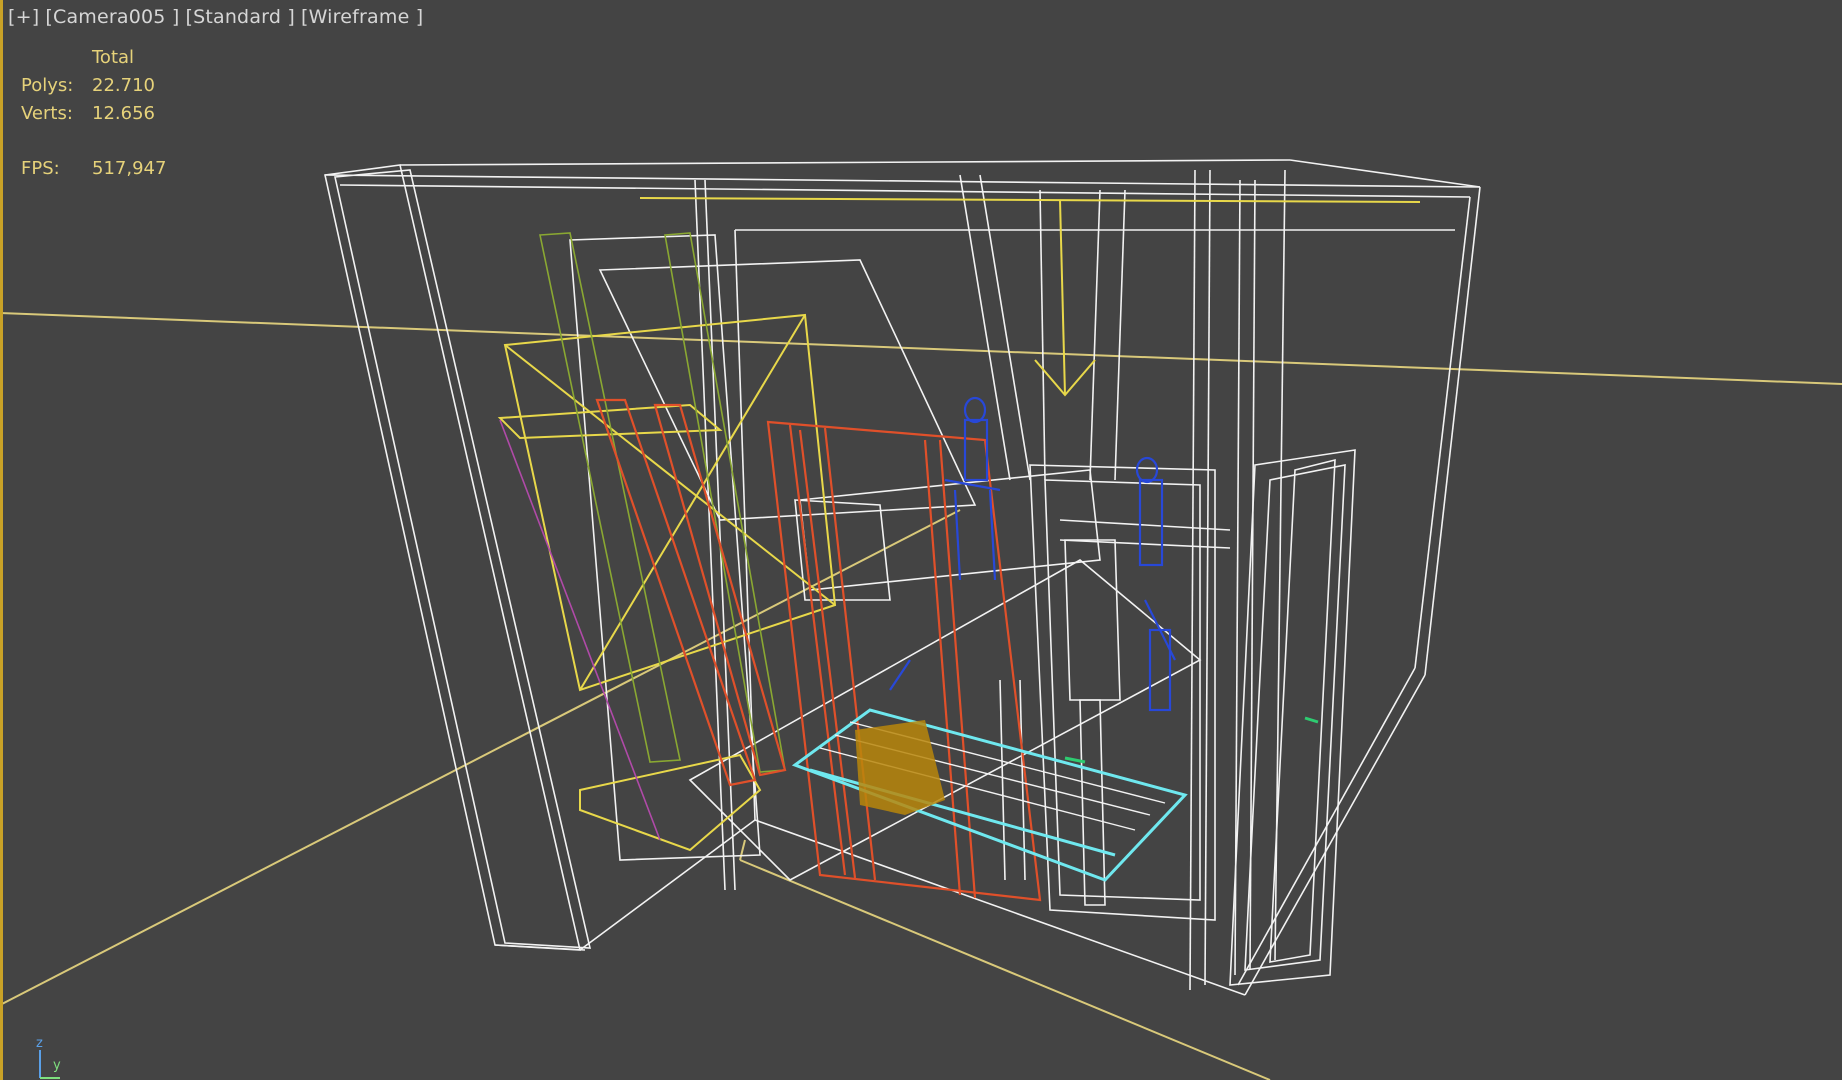  Describe the element at coordinates (818, 650) in the screenshot. I see `door-panel-wireframes` at that location.